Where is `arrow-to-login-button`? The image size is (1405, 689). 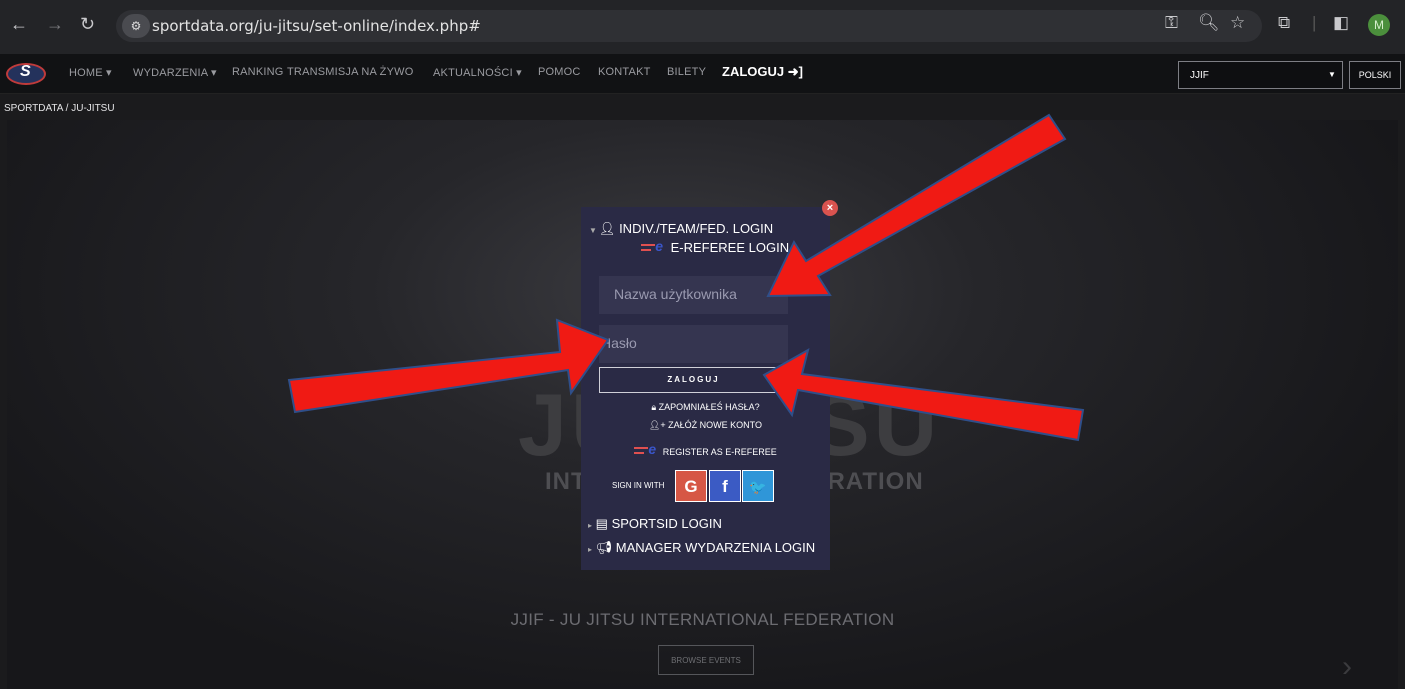
arrow-to-login-button is located at coordinates (923, 394).